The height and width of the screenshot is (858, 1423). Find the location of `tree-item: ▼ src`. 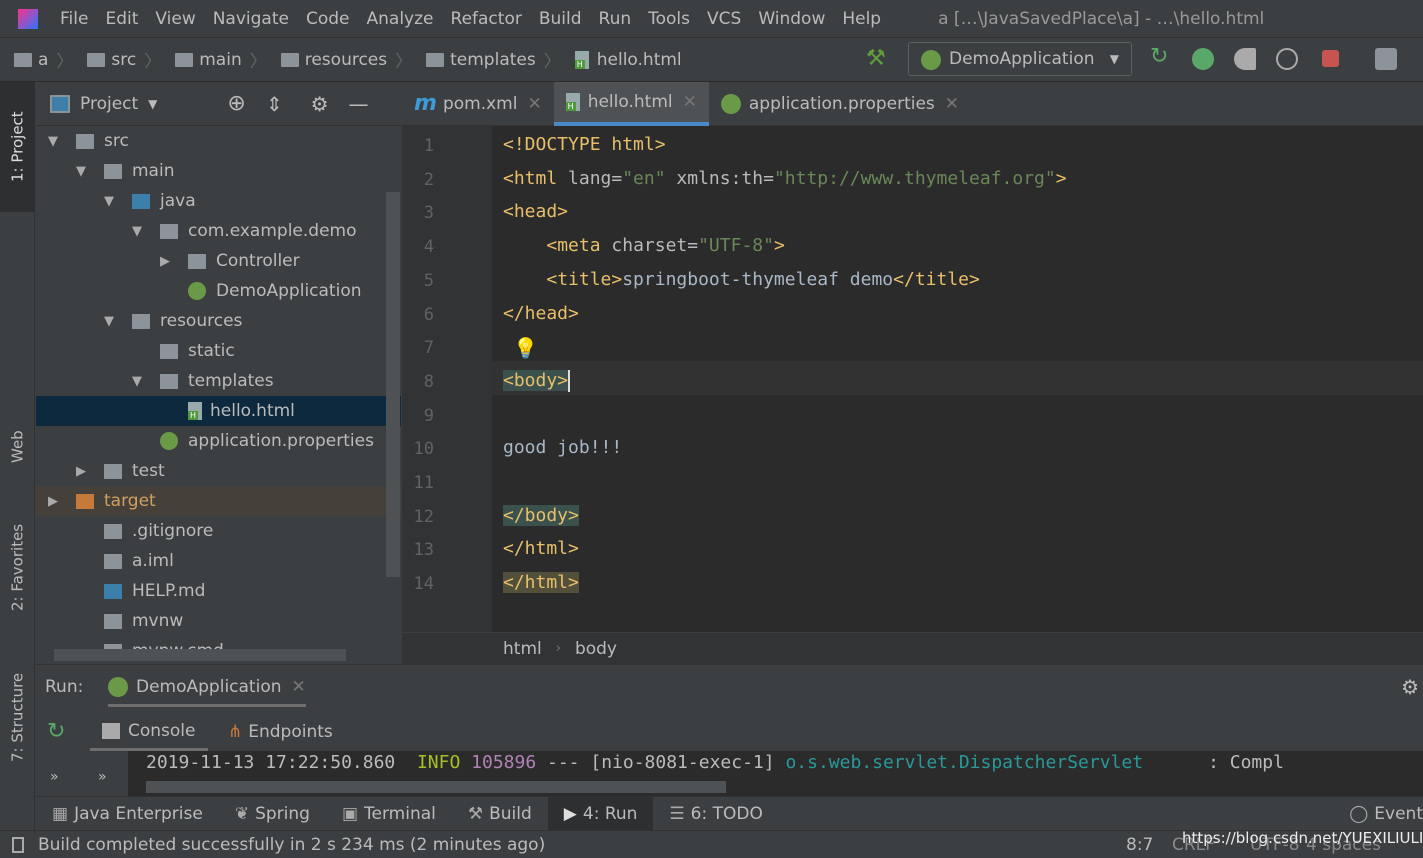

tree-item: ▼ src is located at coordinates (218, 141).